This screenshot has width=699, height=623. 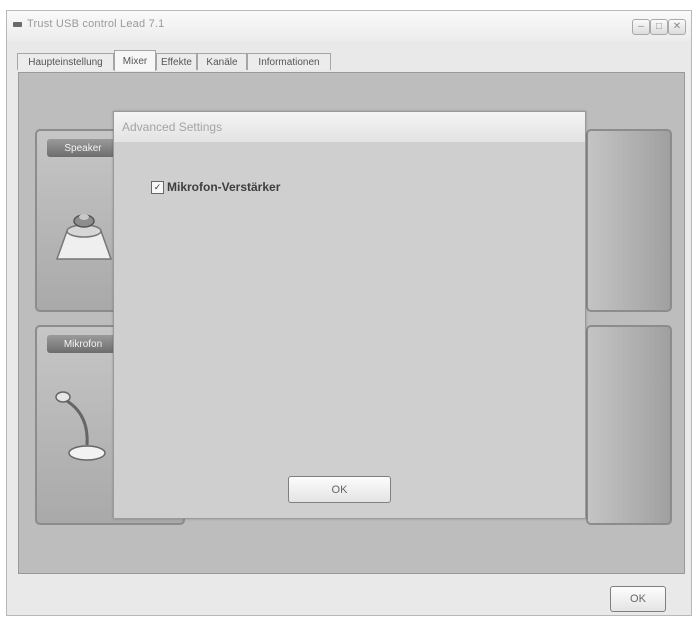 What do you see at coordinates (629, 220) in the screenshot?
I see `speaker-level-panel` at bounding box center [629, 220].